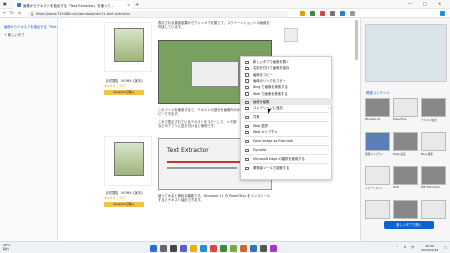 The width and height of the screenshot is (450, 253). What do you see at coordinates (130, 192) in the screenshot?
I see `product-label-2: 【月間額】 VIOMA【楽天】` at bounding box center [130, 192].